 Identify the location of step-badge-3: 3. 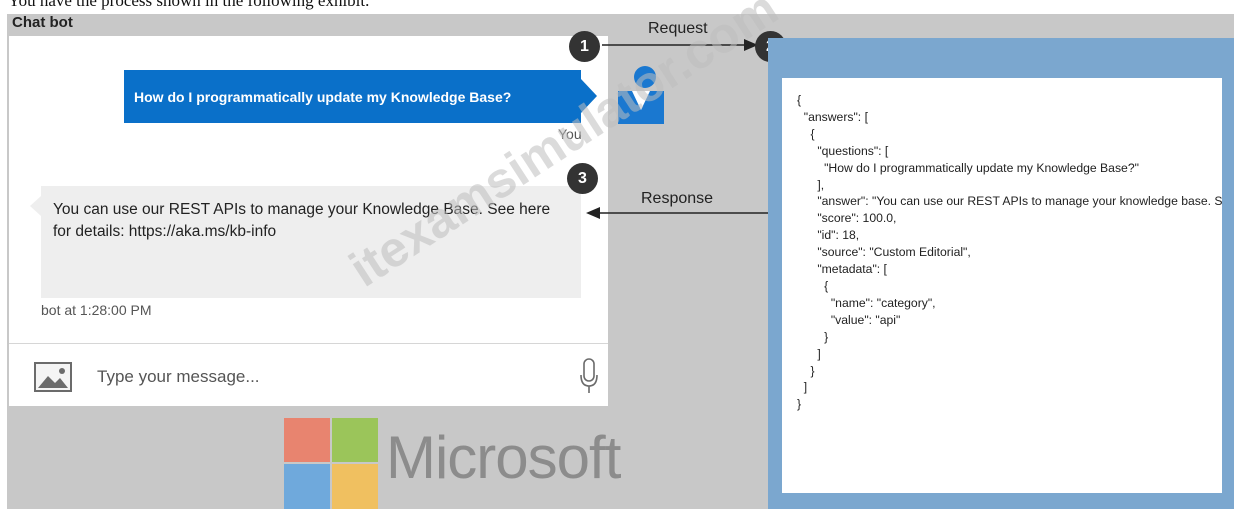
(582, 178).